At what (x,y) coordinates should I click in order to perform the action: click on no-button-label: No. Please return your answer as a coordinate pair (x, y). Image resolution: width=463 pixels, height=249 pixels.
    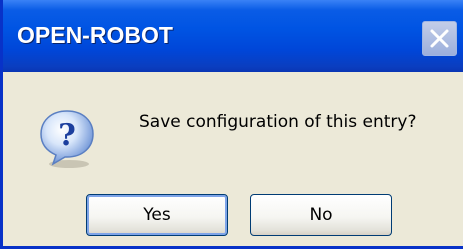
    Looking at the image, I should click on (321, 215).